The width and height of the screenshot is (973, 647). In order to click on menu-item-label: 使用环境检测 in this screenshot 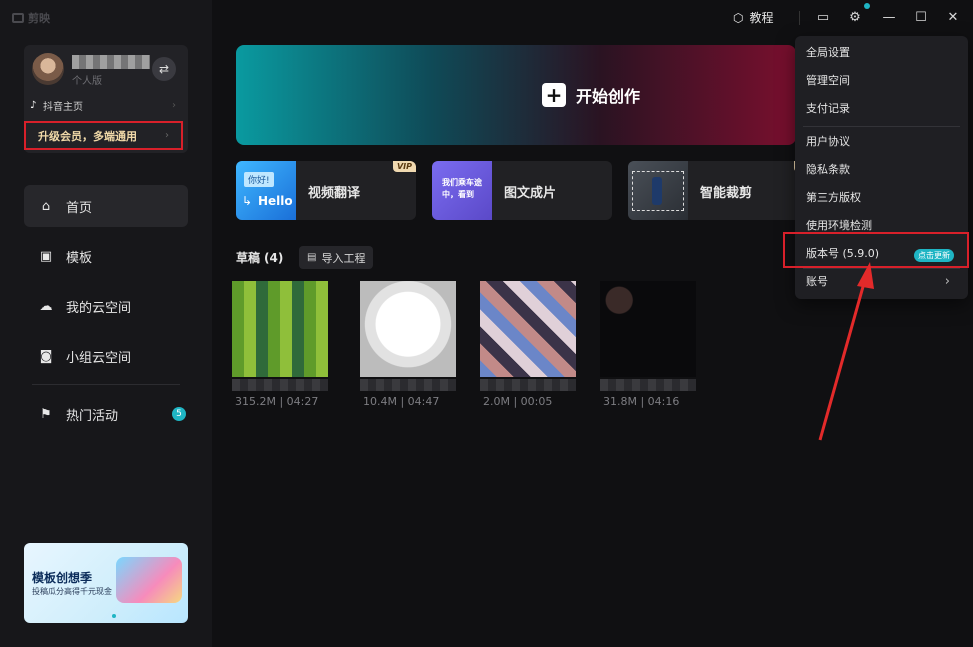, I will do `click(839, 225)`.